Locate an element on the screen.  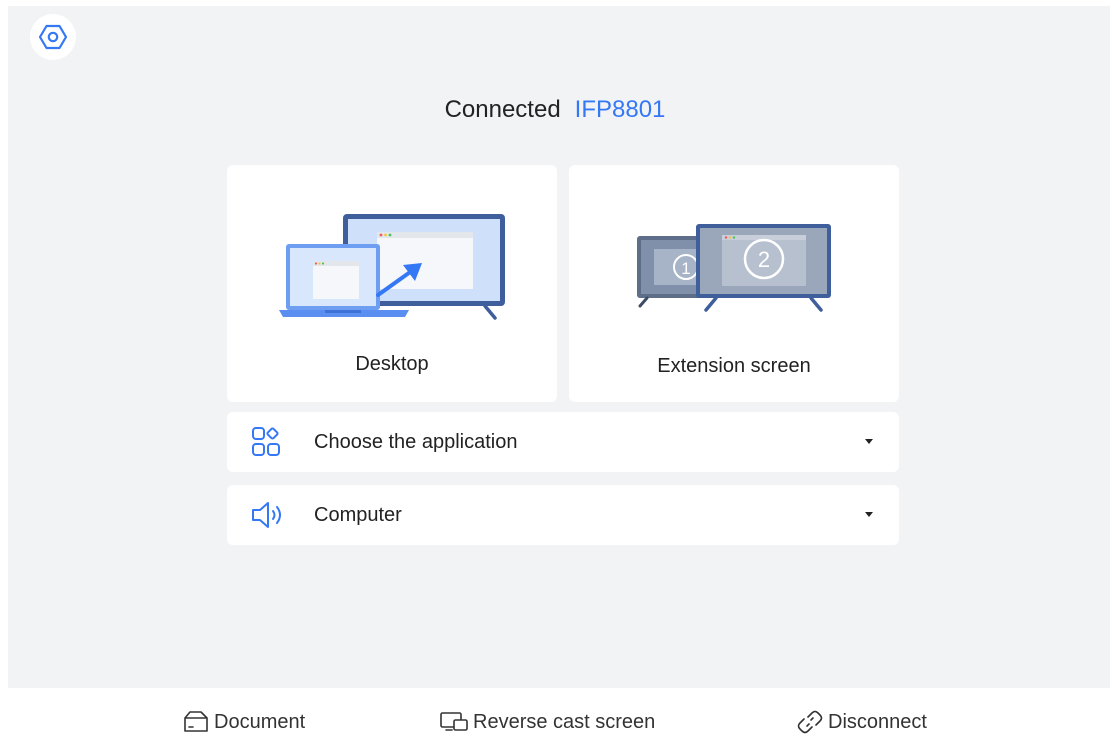
gear-icon is located at coordinates (53, 37).